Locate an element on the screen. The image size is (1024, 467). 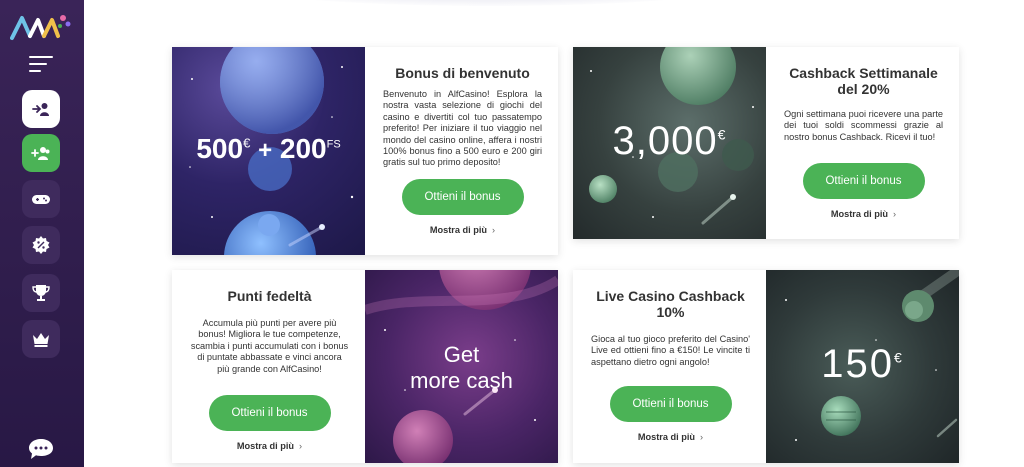
login-button is located at coordinates (41, 109).